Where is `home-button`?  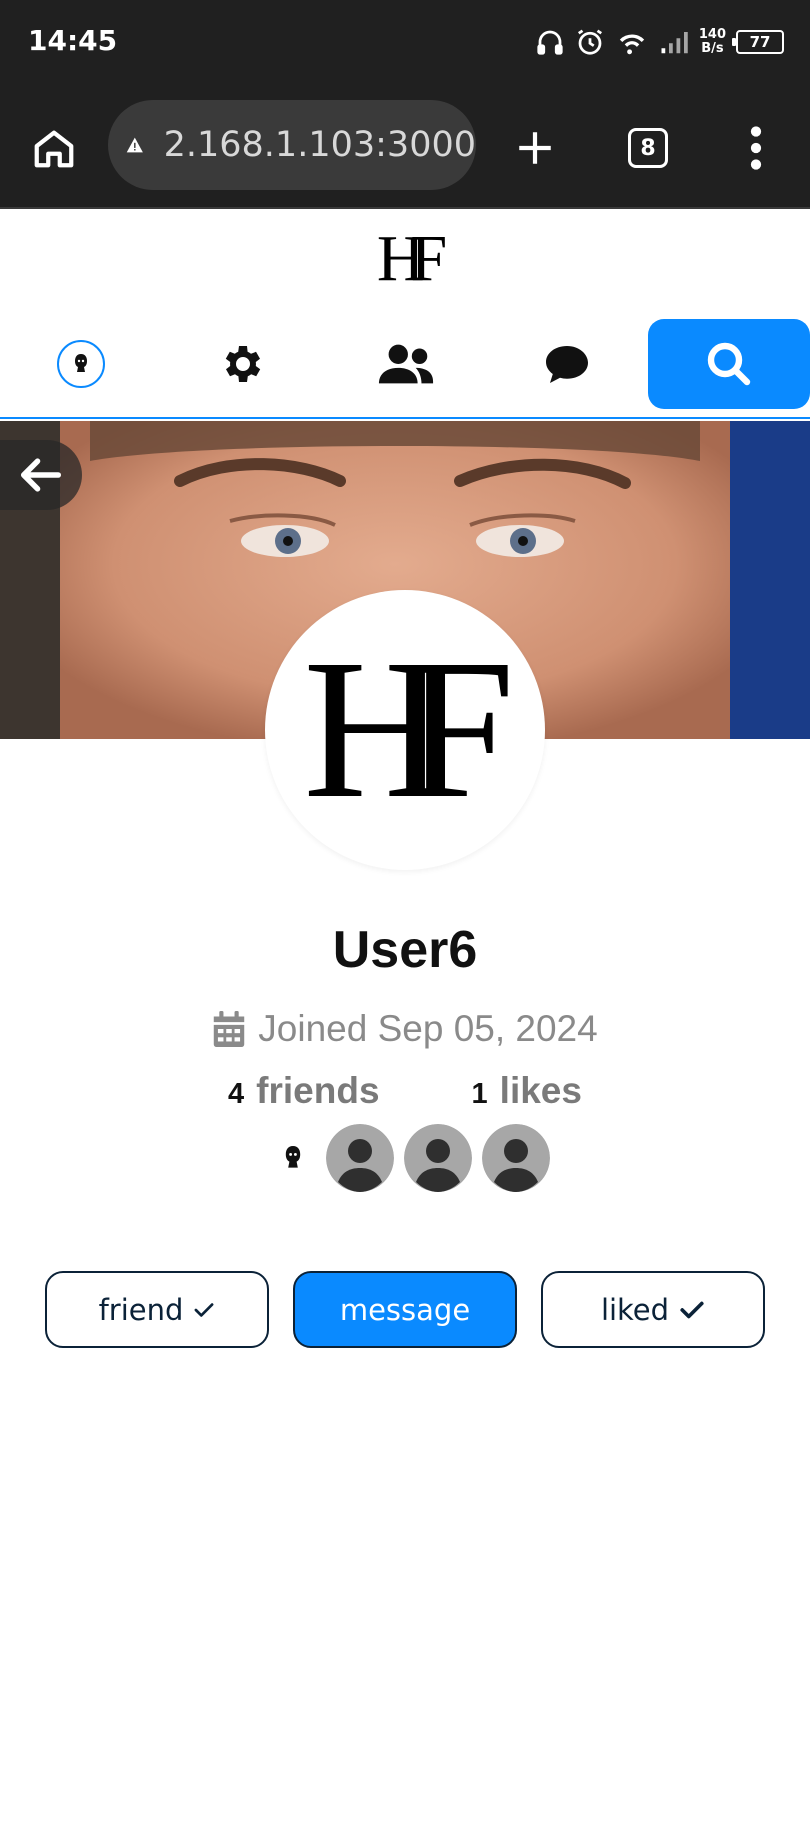
home-button is located at coordinates (54, 148).